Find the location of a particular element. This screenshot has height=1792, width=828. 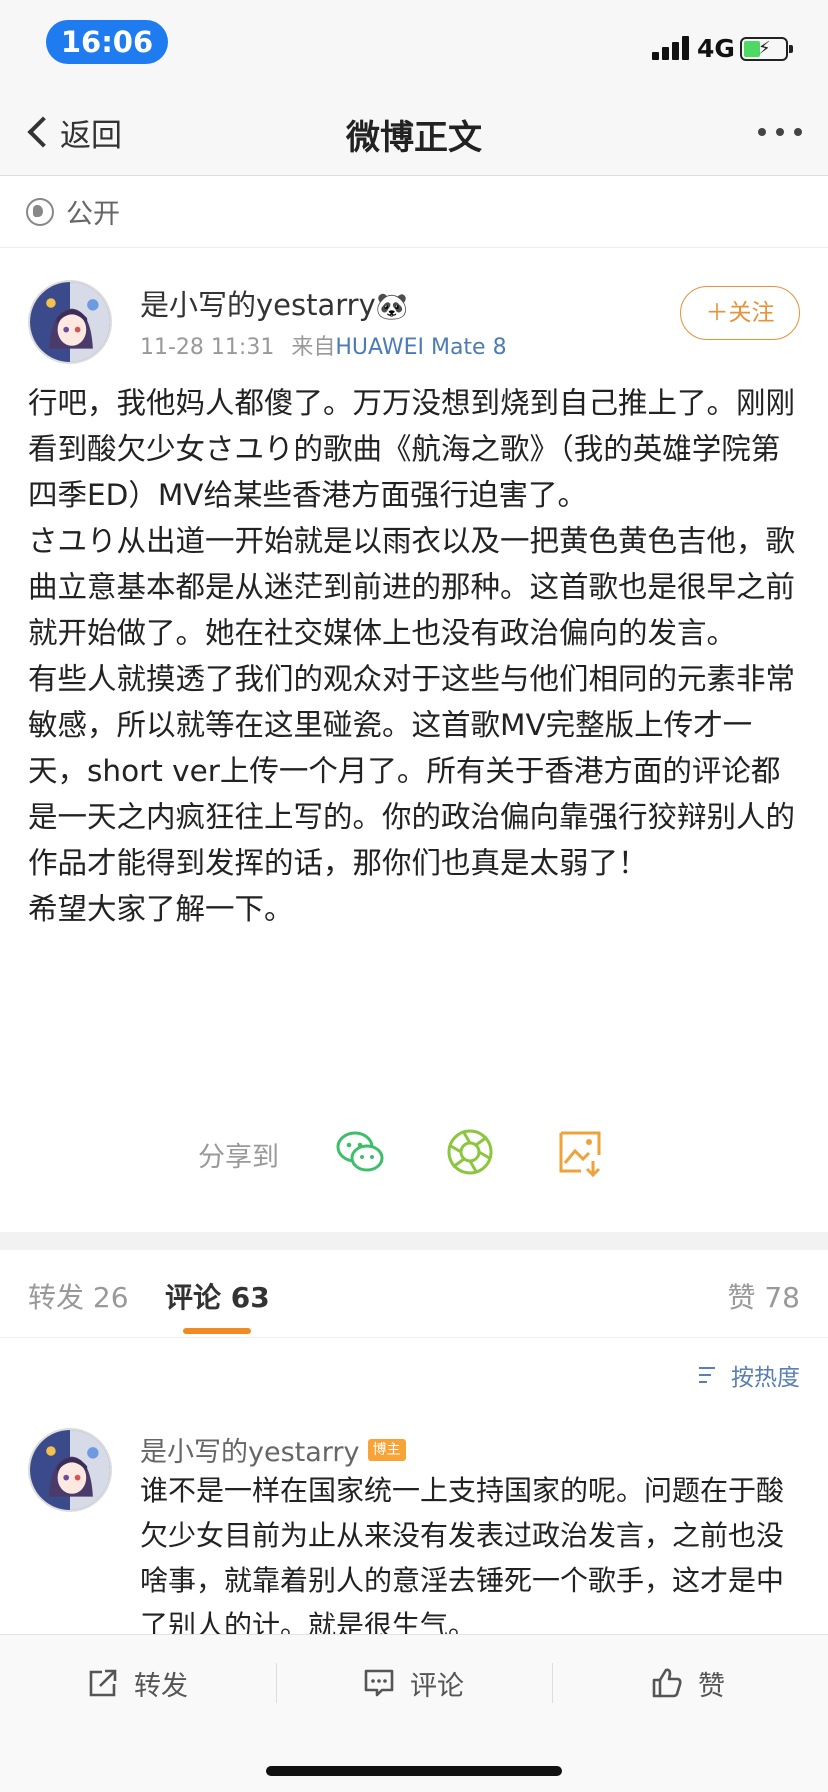

comment-author-name: 是小写的yestarry is located at coordinates (250, 1452).